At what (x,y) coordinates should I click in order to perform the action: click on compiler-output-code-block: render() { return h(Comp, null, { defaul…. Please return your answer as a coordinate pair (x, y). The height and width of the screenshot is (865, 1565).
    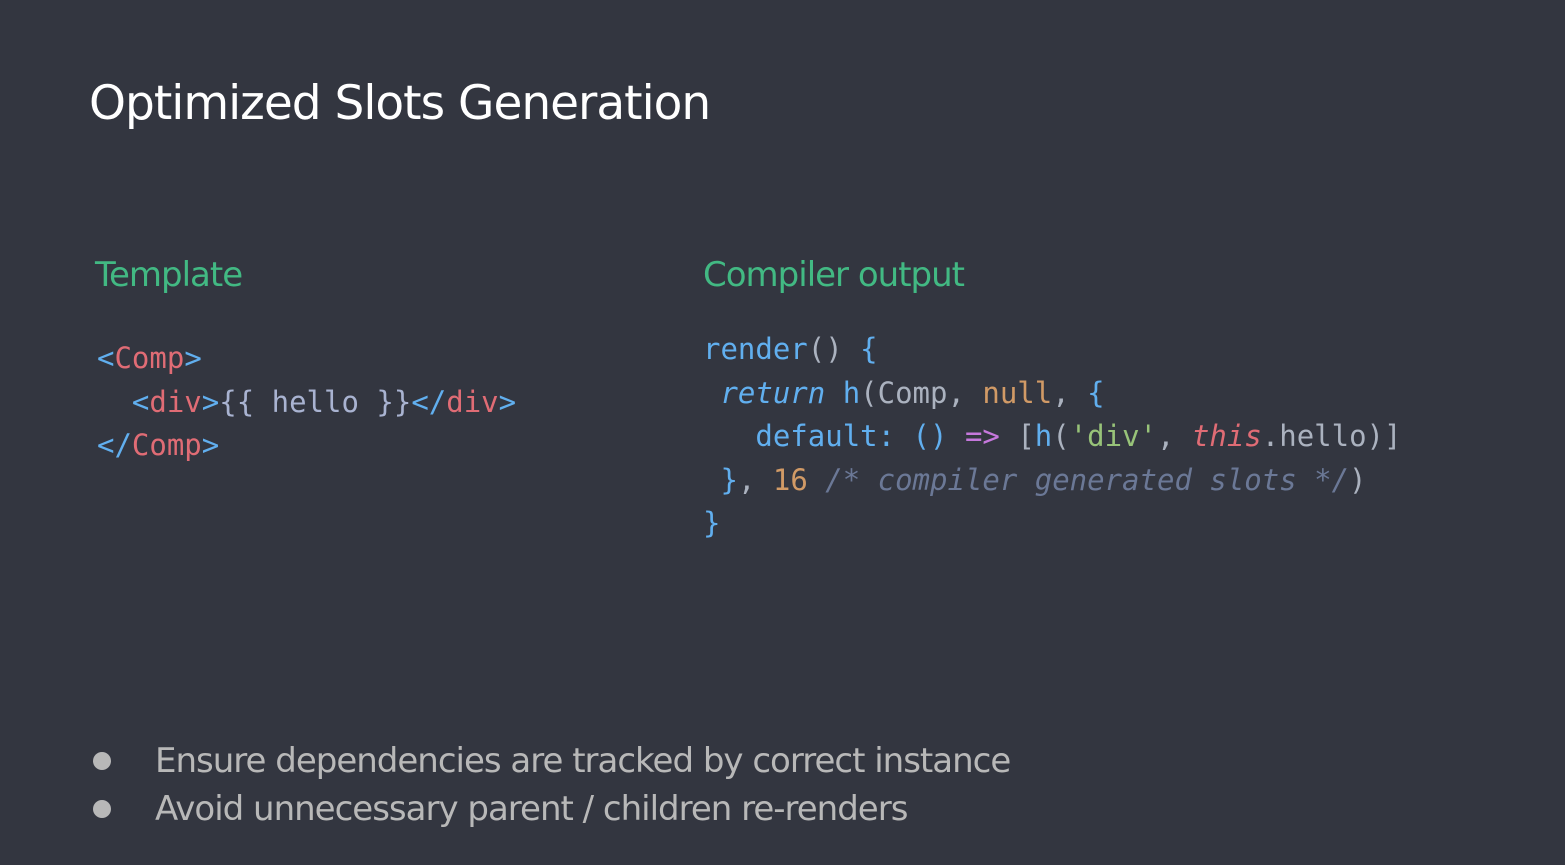
    Looking at the image, I should click on (1052, 437).